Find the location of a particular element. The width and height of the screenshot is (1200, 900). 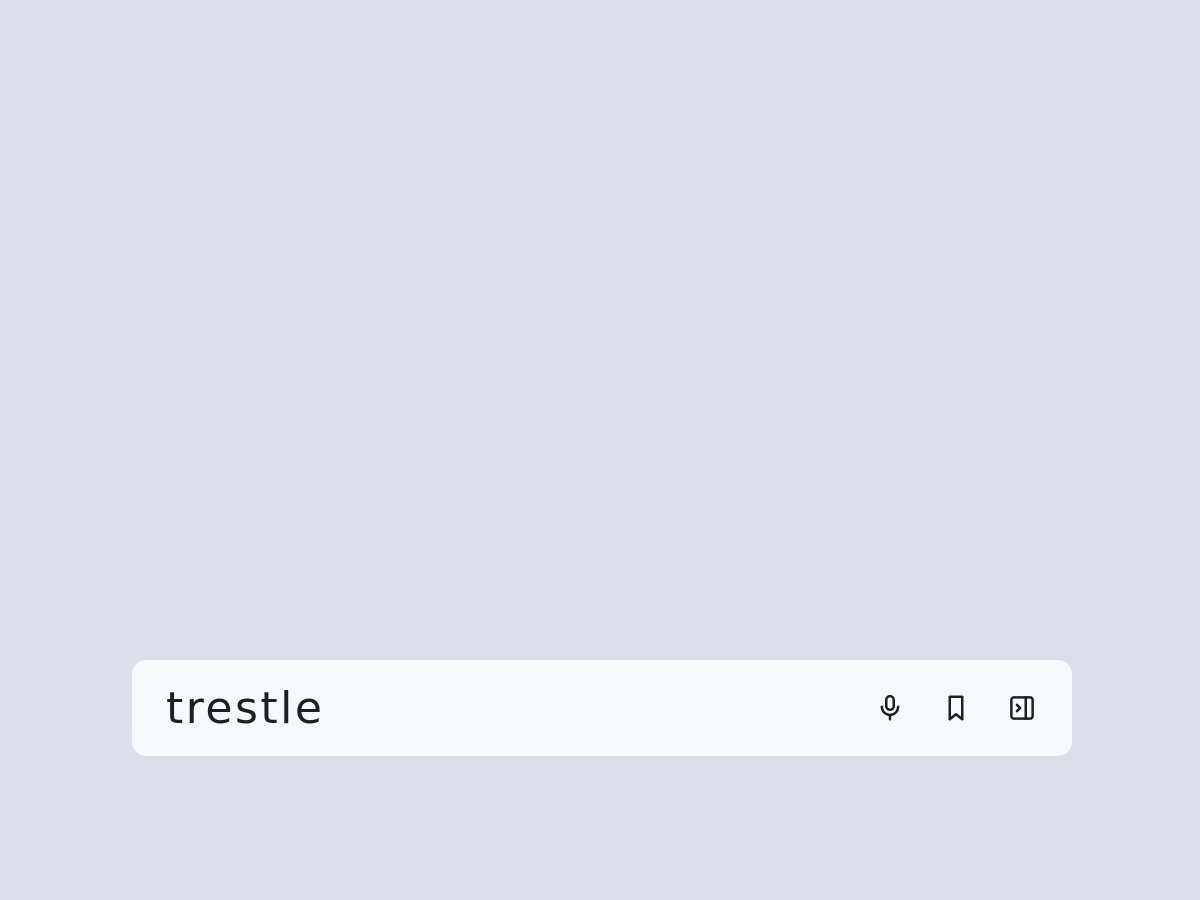

search-bar-actions is located at coordinates (956, 708).